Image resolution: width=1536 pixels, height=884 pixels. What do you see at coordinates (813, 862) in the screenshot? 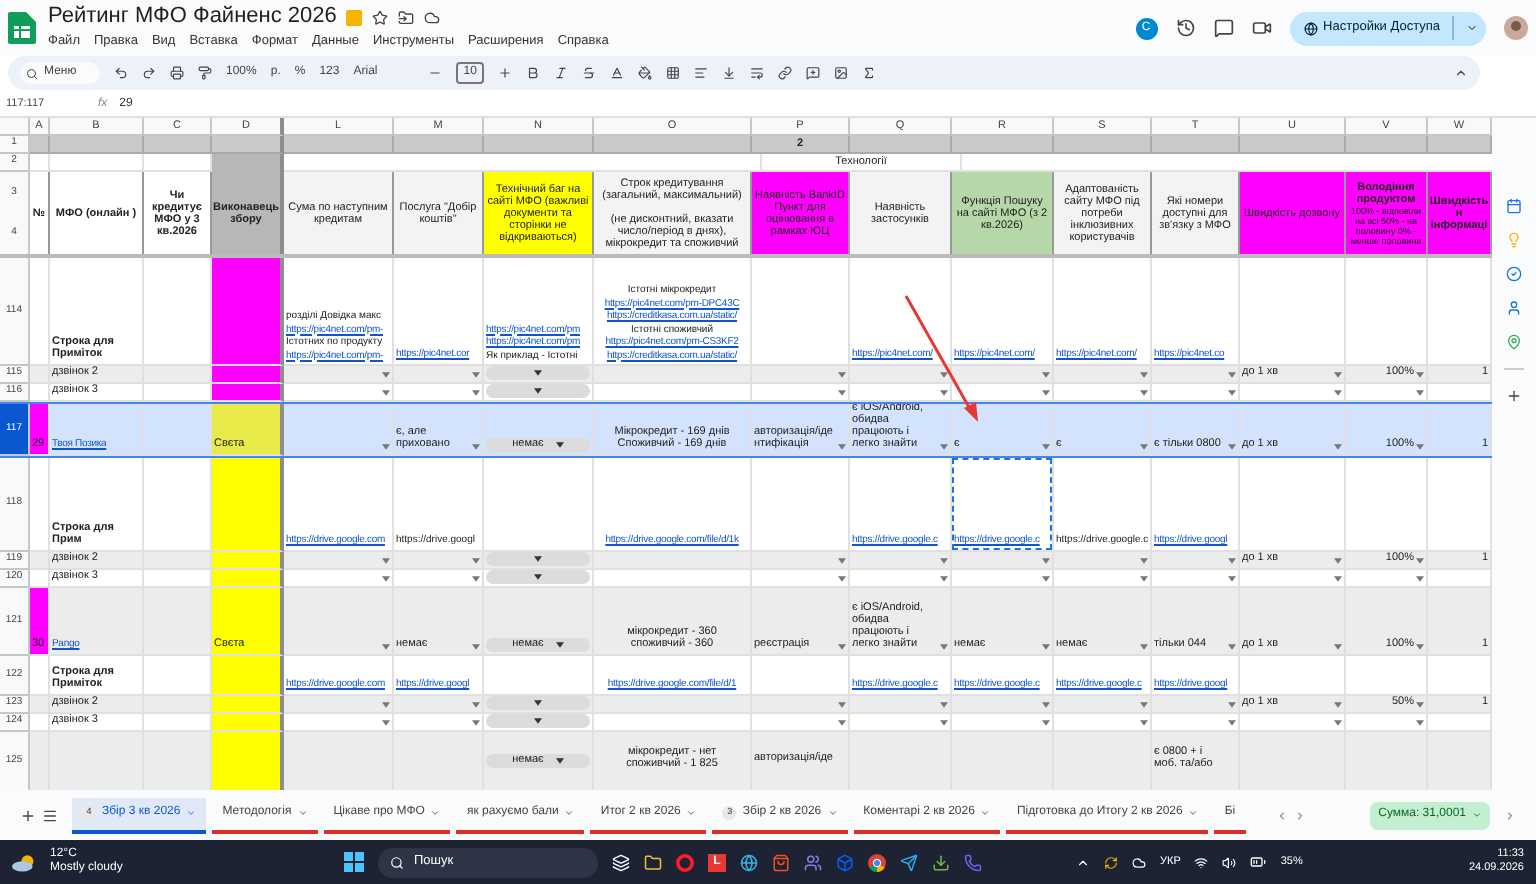
I see `people-icon` at bounding box center [813, 862].